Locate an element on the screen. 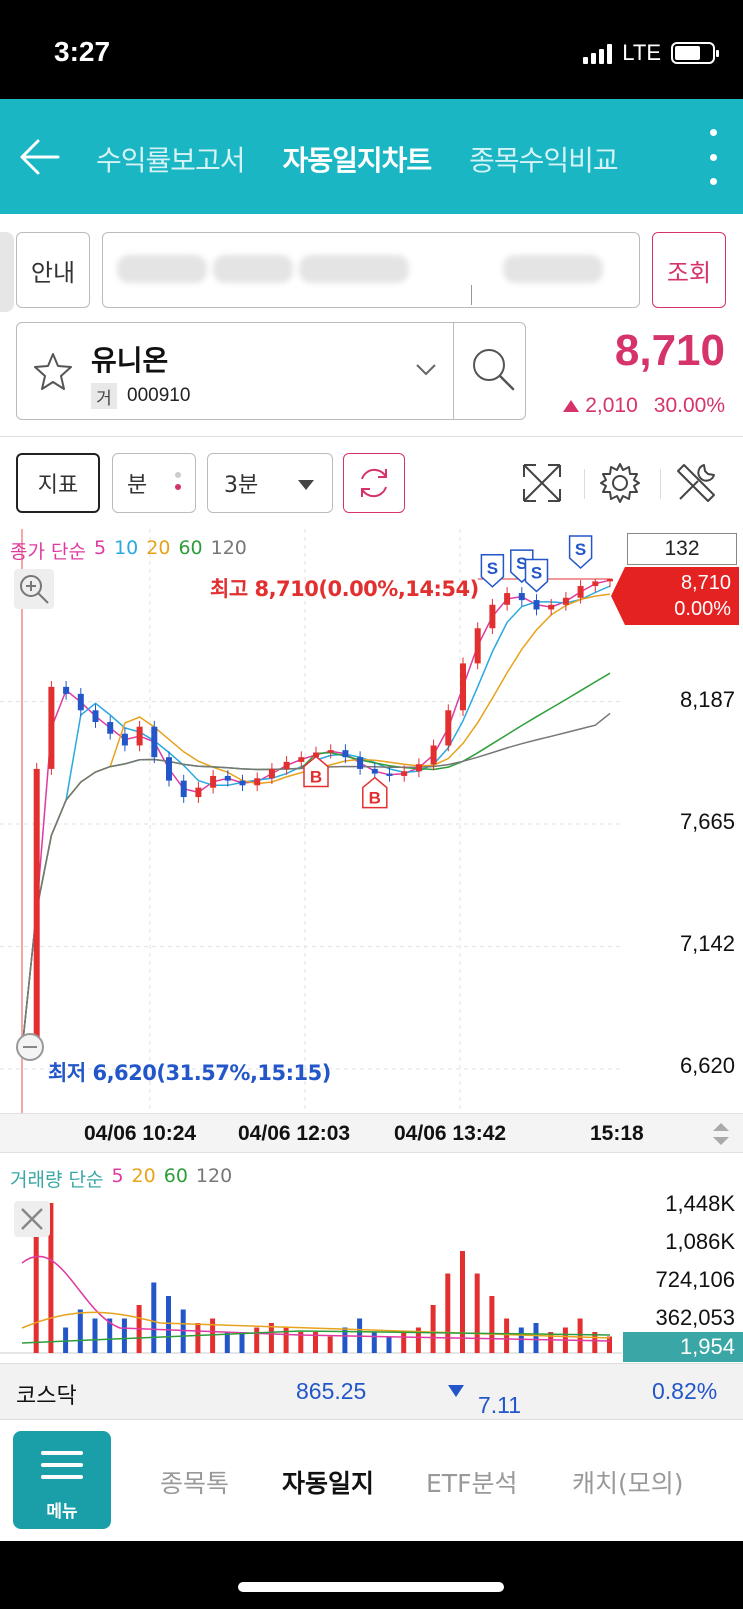 The height and width of the screenshot is (1609, 743). back-arrow-icon is located at coordinates (40, 157).